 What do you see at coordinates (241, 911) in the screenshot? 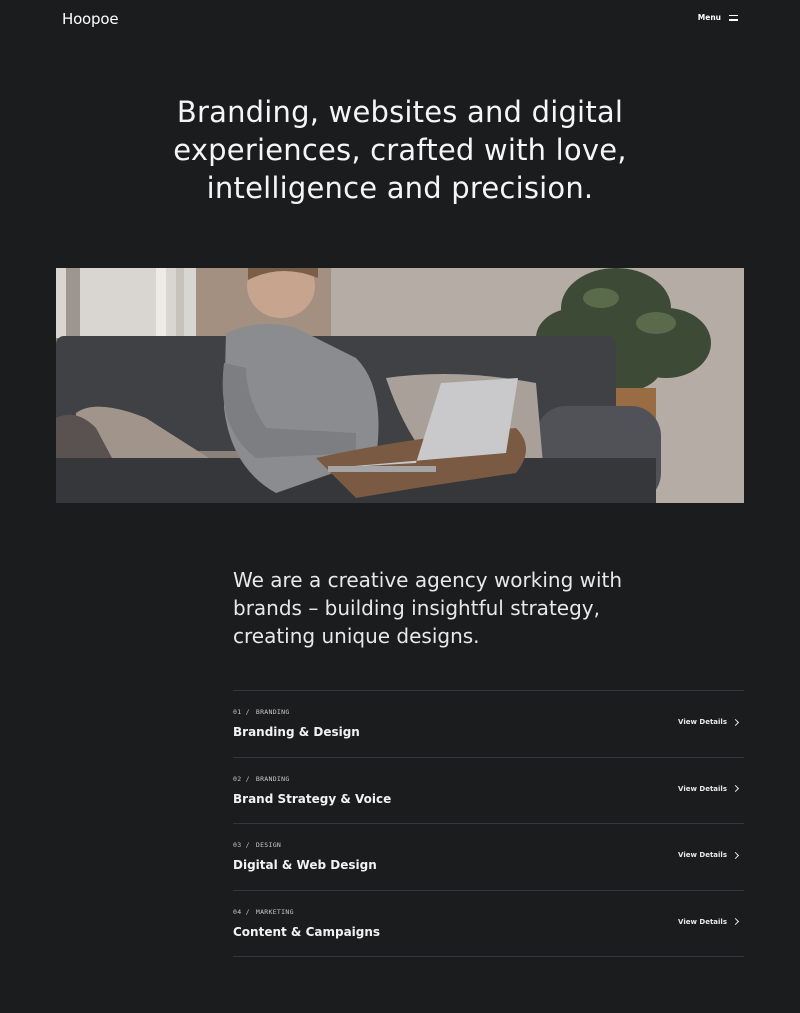
I see `service-number: 04 /` at bounding box center [241, 911].